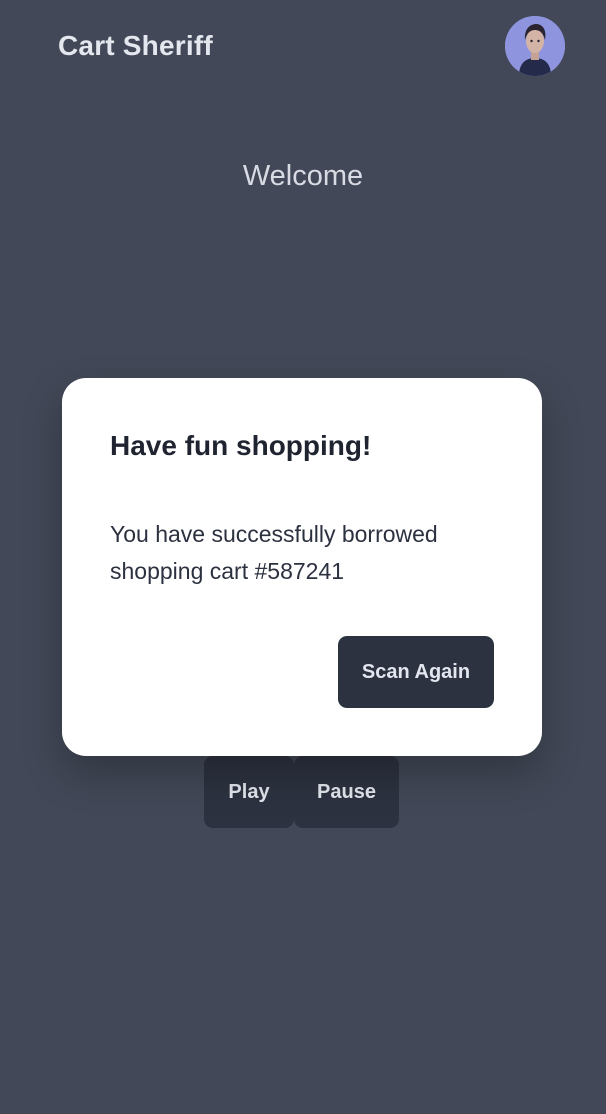  Describe the element at coordinates (249, 792) in the screenshot. I see `play-button: Play` at that location.